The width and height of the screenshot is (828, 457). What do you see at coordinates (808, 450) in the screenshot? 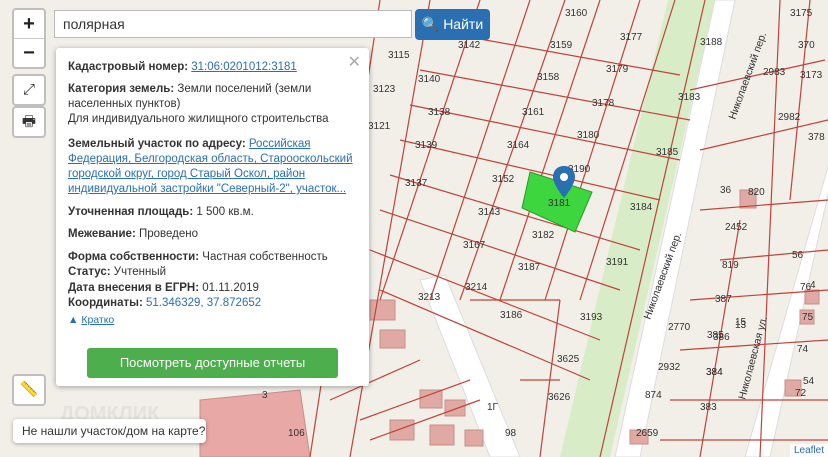
I see `leaflet-attribution: Leaflet` at bounding box center [808, 450].